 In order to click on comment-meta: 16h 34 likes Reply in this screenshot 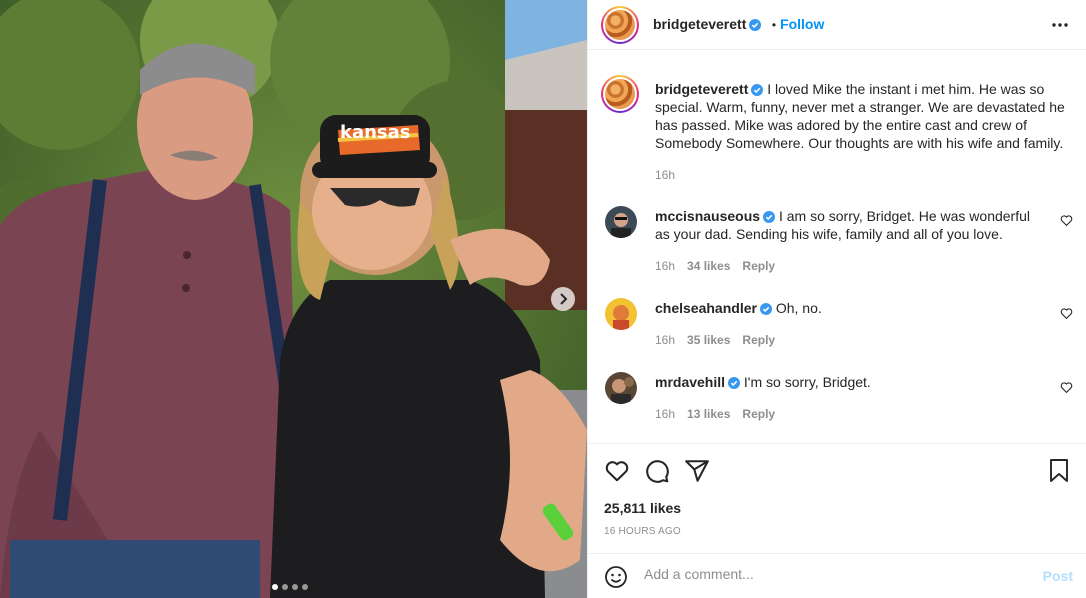, I will do `click(721, 266)`.